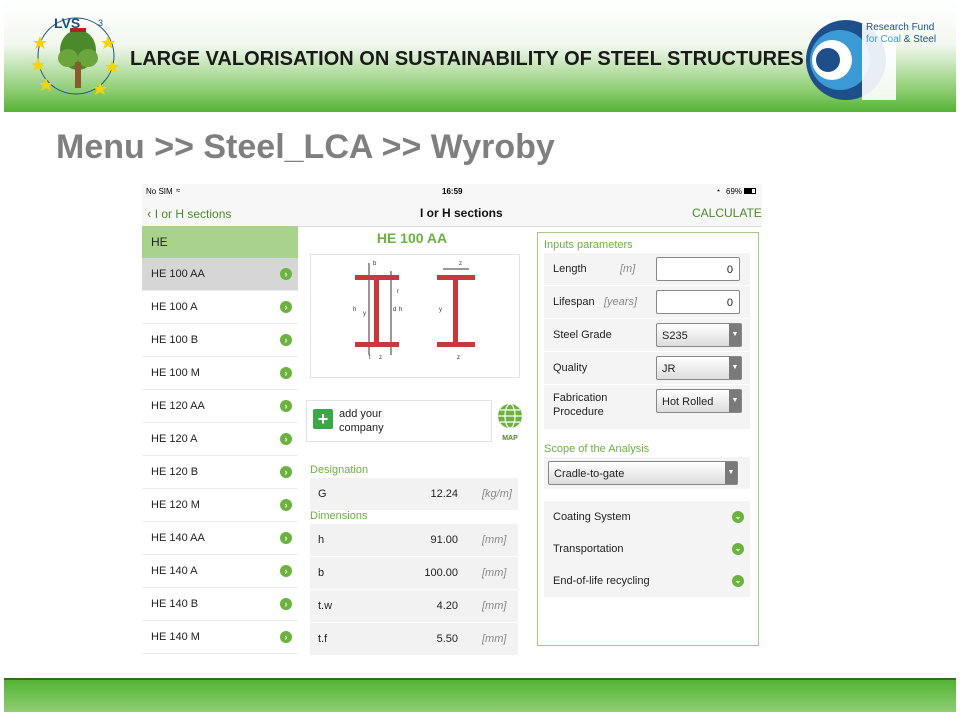 The image size is (960, 716). What do you see at coordinates (380, 358) in the screenshot?
I see `svg-text: z` at bounding box center [380, 358].